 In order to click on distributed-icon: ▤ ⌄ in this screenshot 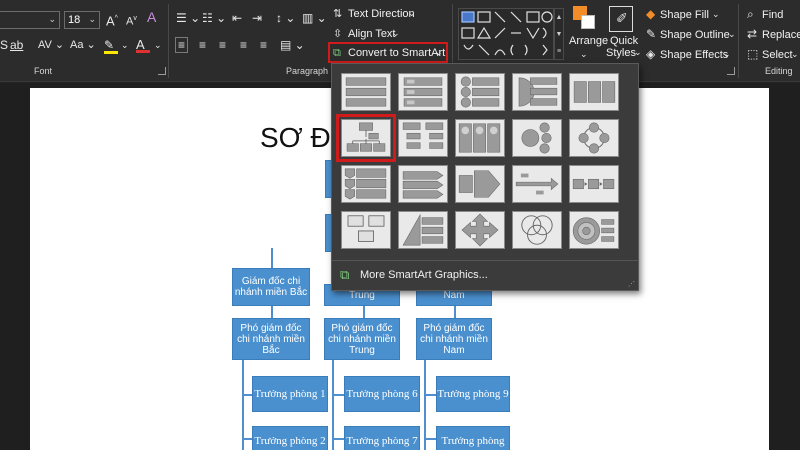, I will do `click(292, 45)`.